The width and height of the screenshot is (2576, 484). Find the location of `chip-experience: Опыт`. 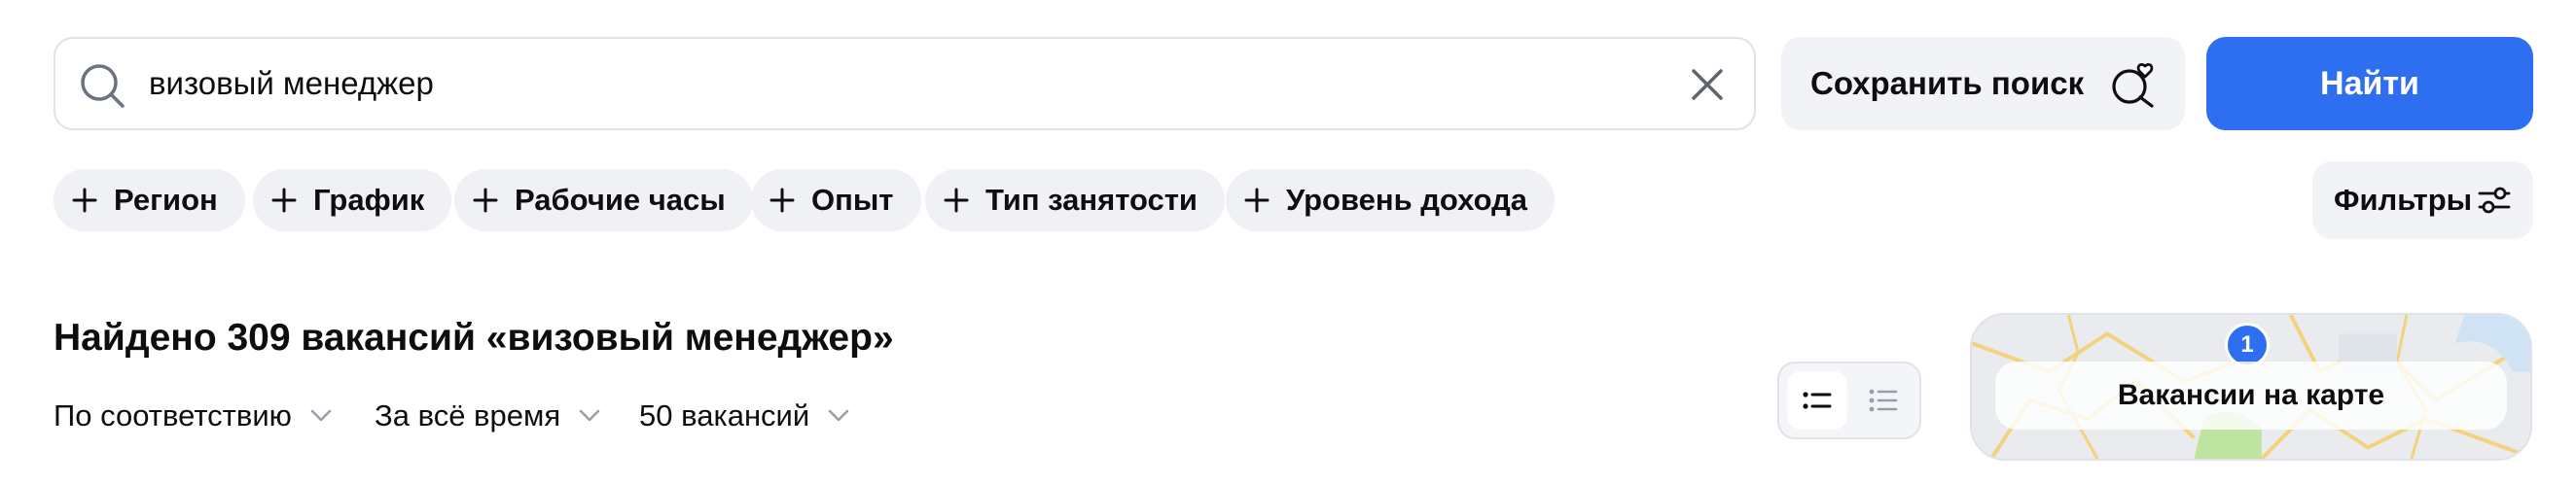

chip-experience: Опыт is located at coordinates (836, 200).